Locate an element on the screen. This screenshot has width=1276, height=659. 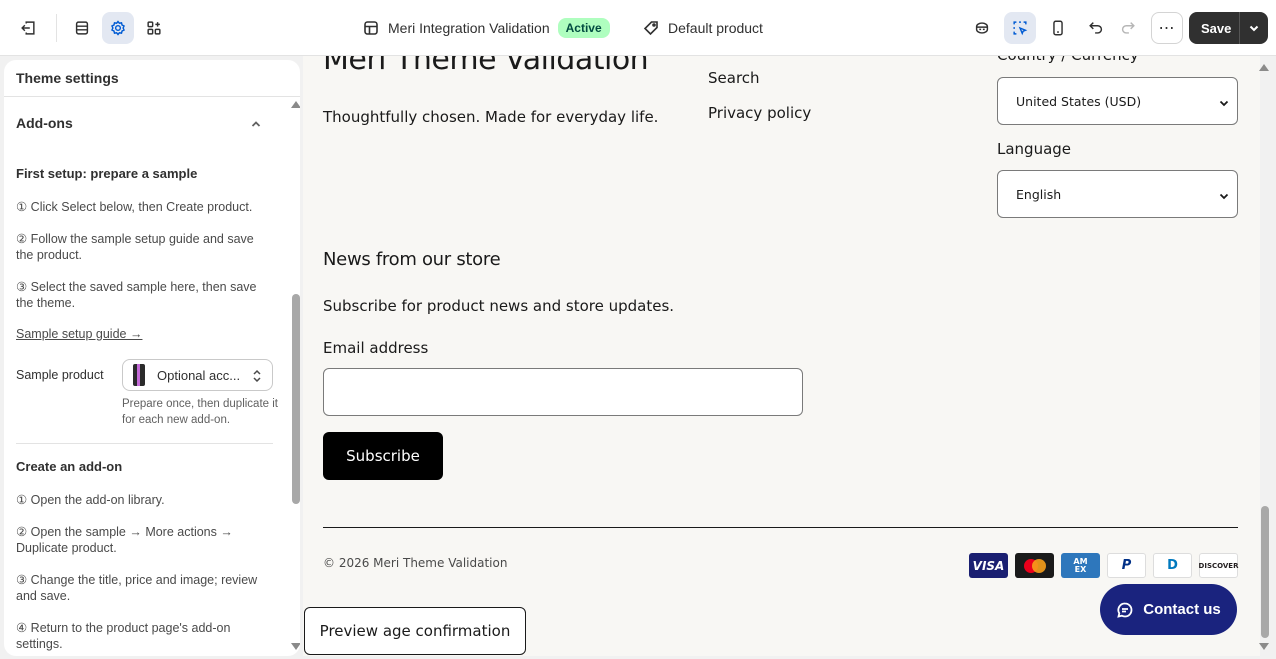
sample-setup-guide-link: Sample setup guide → is located at coordinates (79, 334).